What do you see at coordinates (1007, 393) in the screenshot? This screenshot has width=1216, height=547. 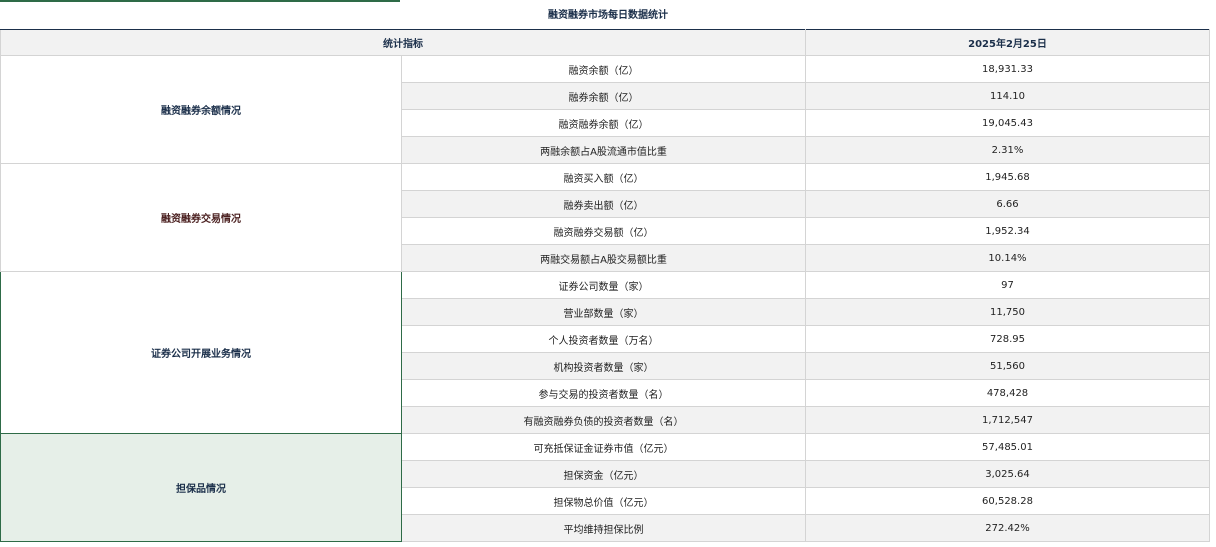 I see `metric-value: 478,428` at bounding box center [1007, 393].